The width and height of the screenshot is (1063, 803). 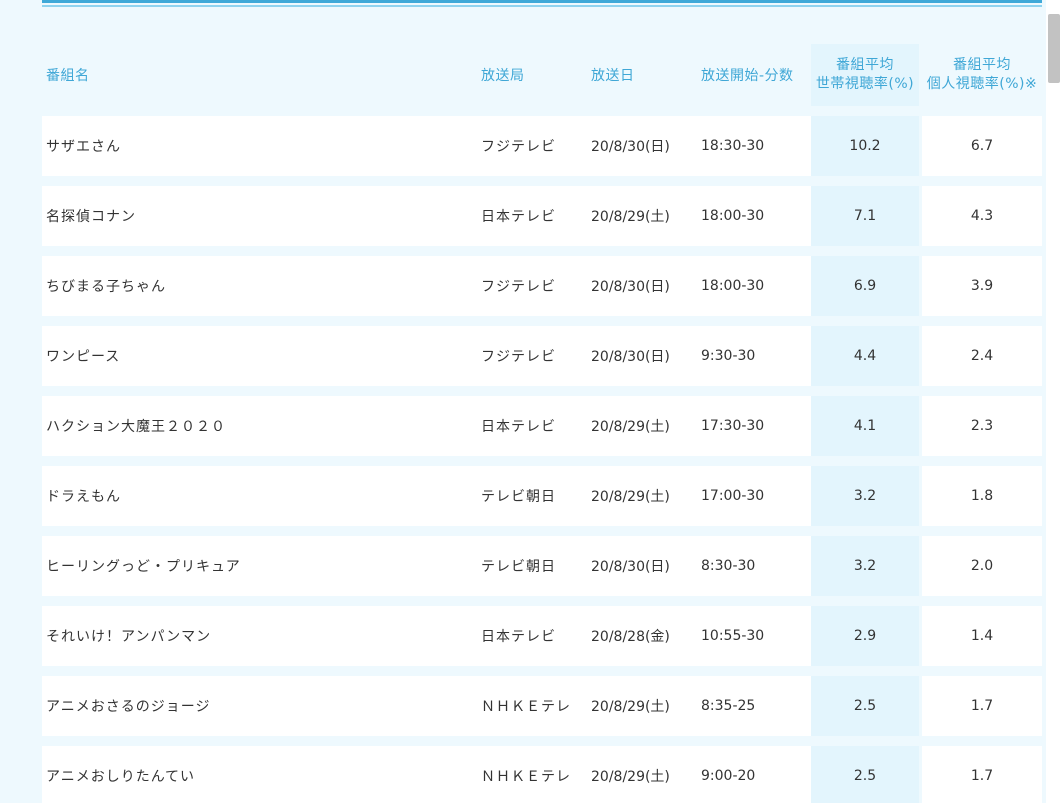 What do you see at coordinates (68, 76) in the screenshot?
I see `column-header-title: 番組名` at bounding box center [68, 76].